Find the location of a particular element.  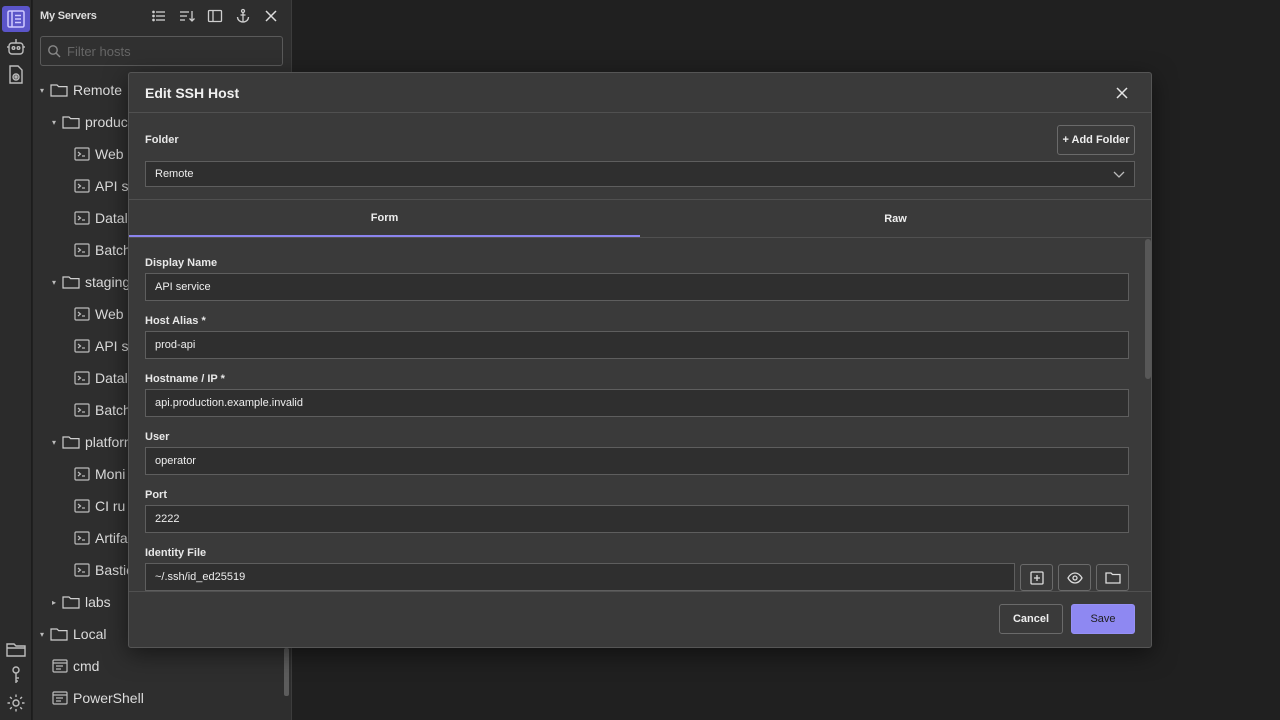

tab-raw: Raw is located at coordinates (895, 218).